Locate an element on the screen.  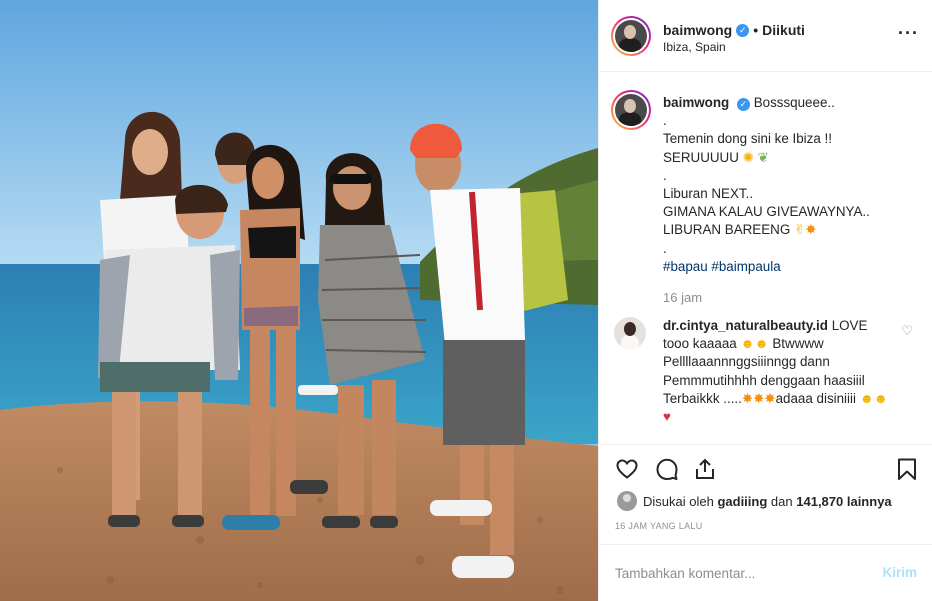
likes-middle: dan is located at coordinates (781, 501).